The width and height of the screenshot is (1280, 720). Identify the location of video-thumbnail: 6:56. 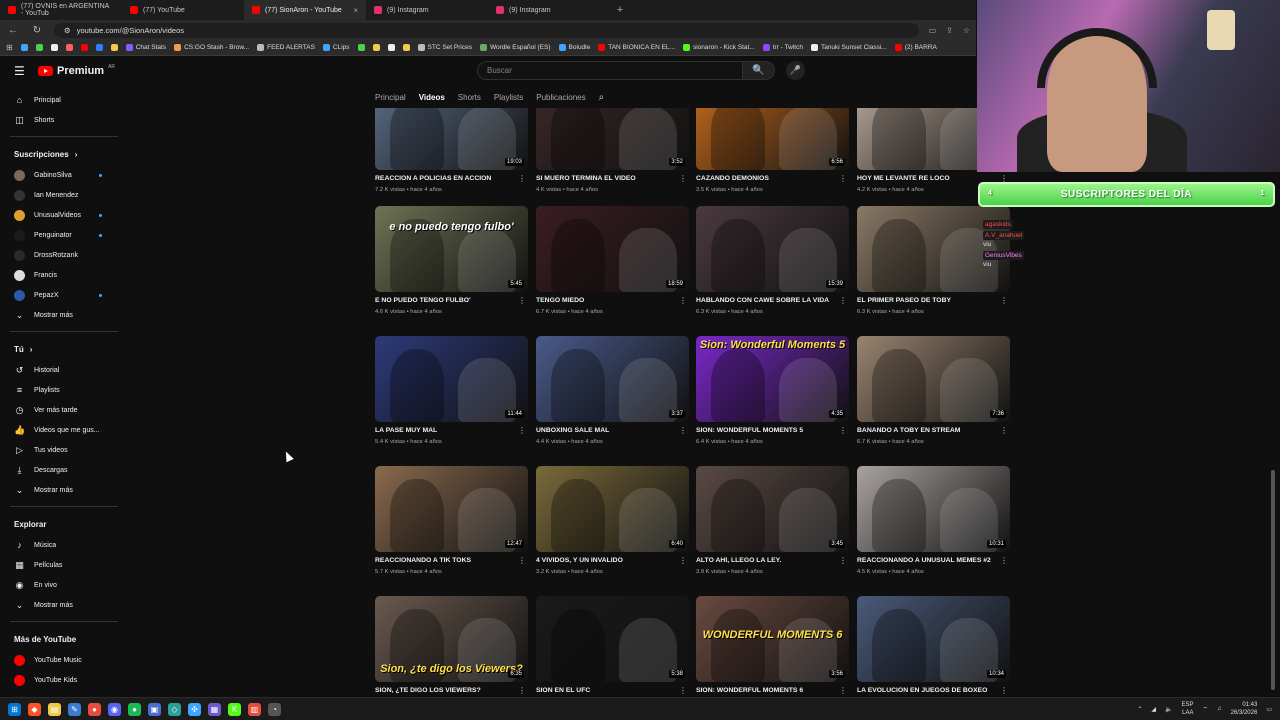
(772, 139).